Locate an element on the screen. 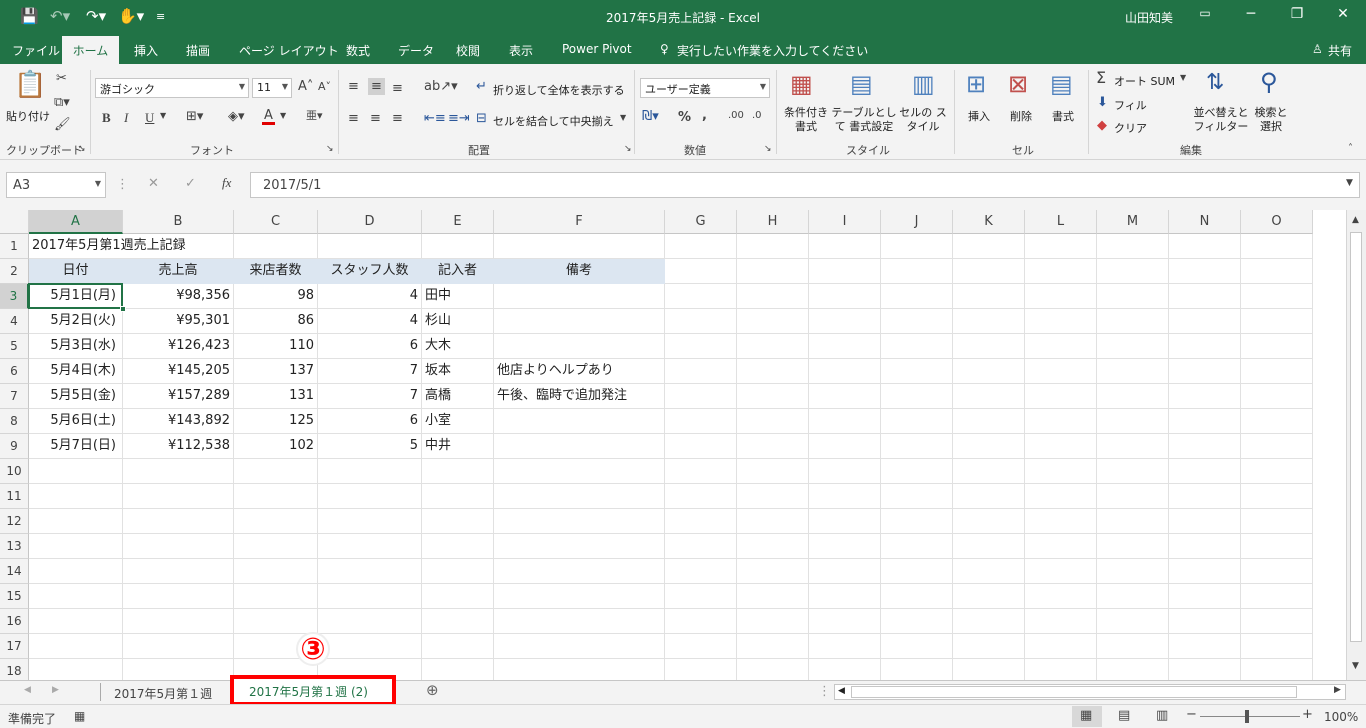  column-header: C is located at coordinates (276, 222).